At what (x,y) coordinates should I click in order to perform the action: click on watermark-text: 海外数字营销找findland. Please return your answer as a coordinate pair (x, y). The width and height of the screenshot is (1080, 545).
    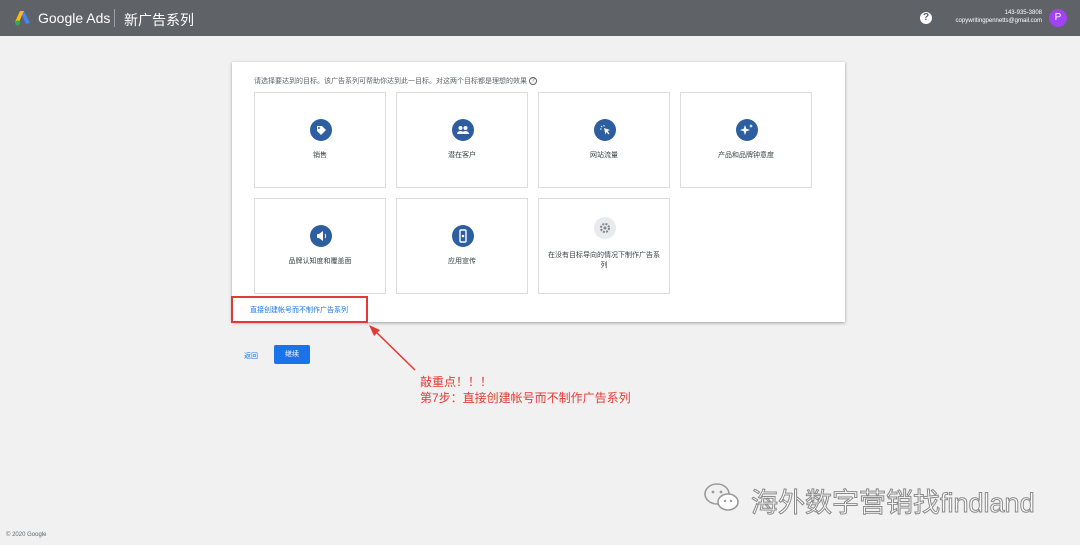
    Looking at the image, I should click on (893, 503).